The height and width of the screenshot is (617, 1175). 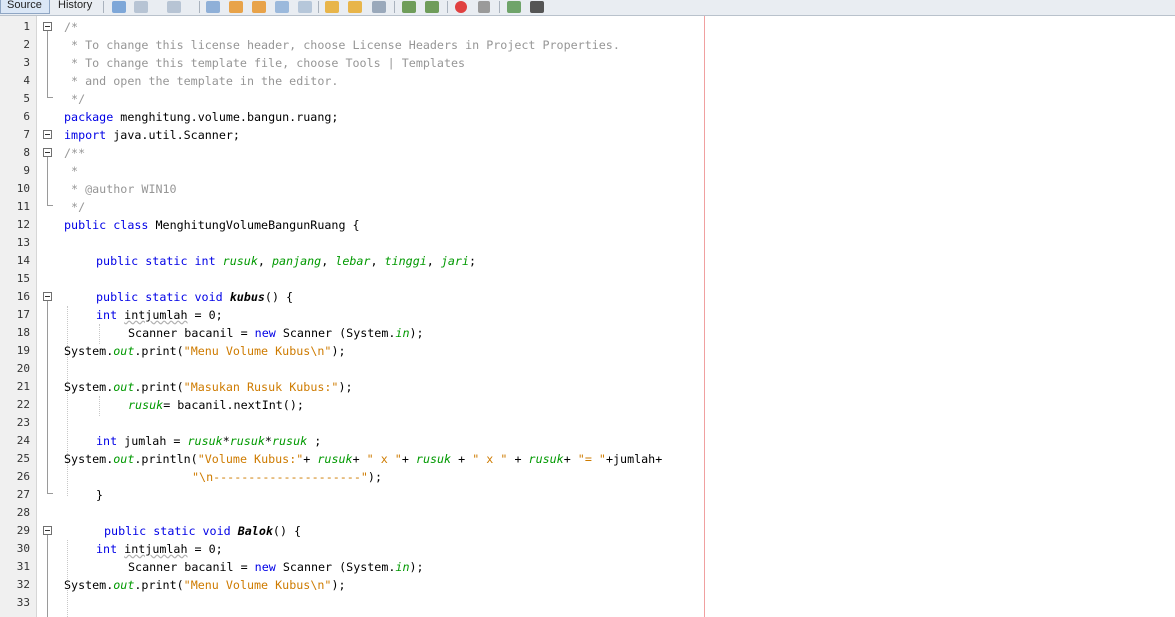 I want to click on keyword: public static int, so click(x=156, y=261).